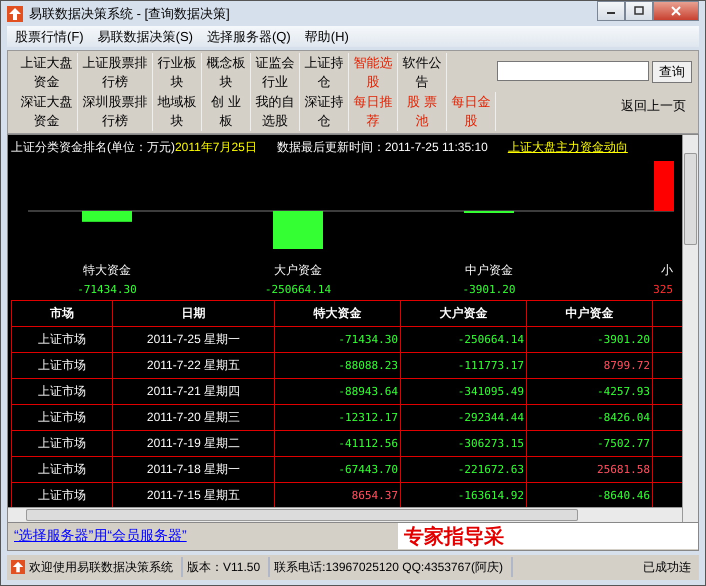 The height and width of the screenshot is (586, 706). I want to click on toolbar-link: 上证持仓, so click(324, 72).